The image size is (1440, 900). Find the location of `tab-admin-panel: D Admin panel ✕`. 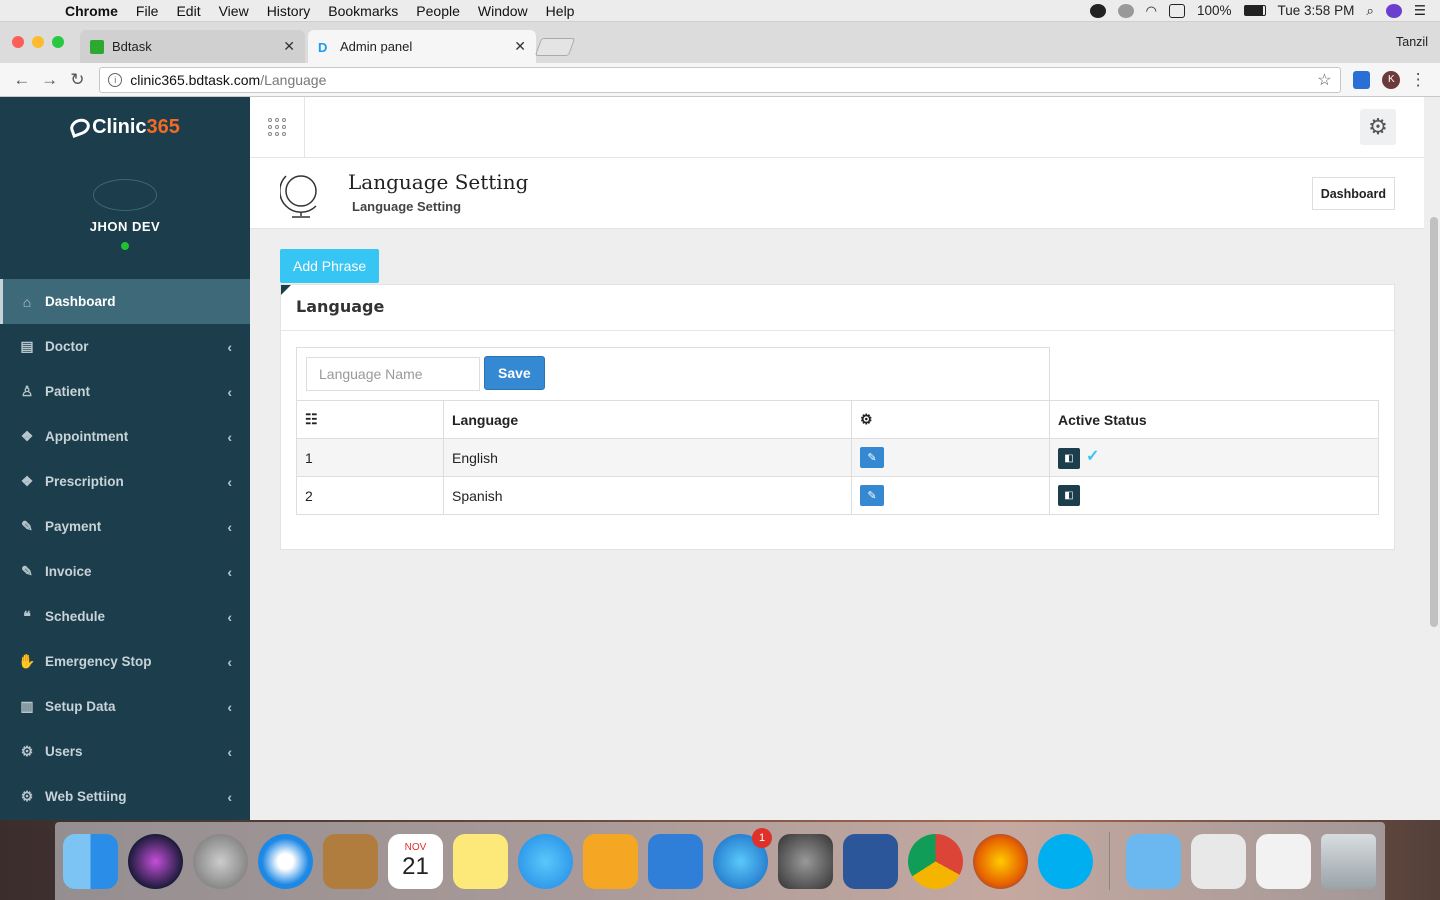

tab-admin-panel: D Admin panel ✕ is located at coordinates (422, 46).